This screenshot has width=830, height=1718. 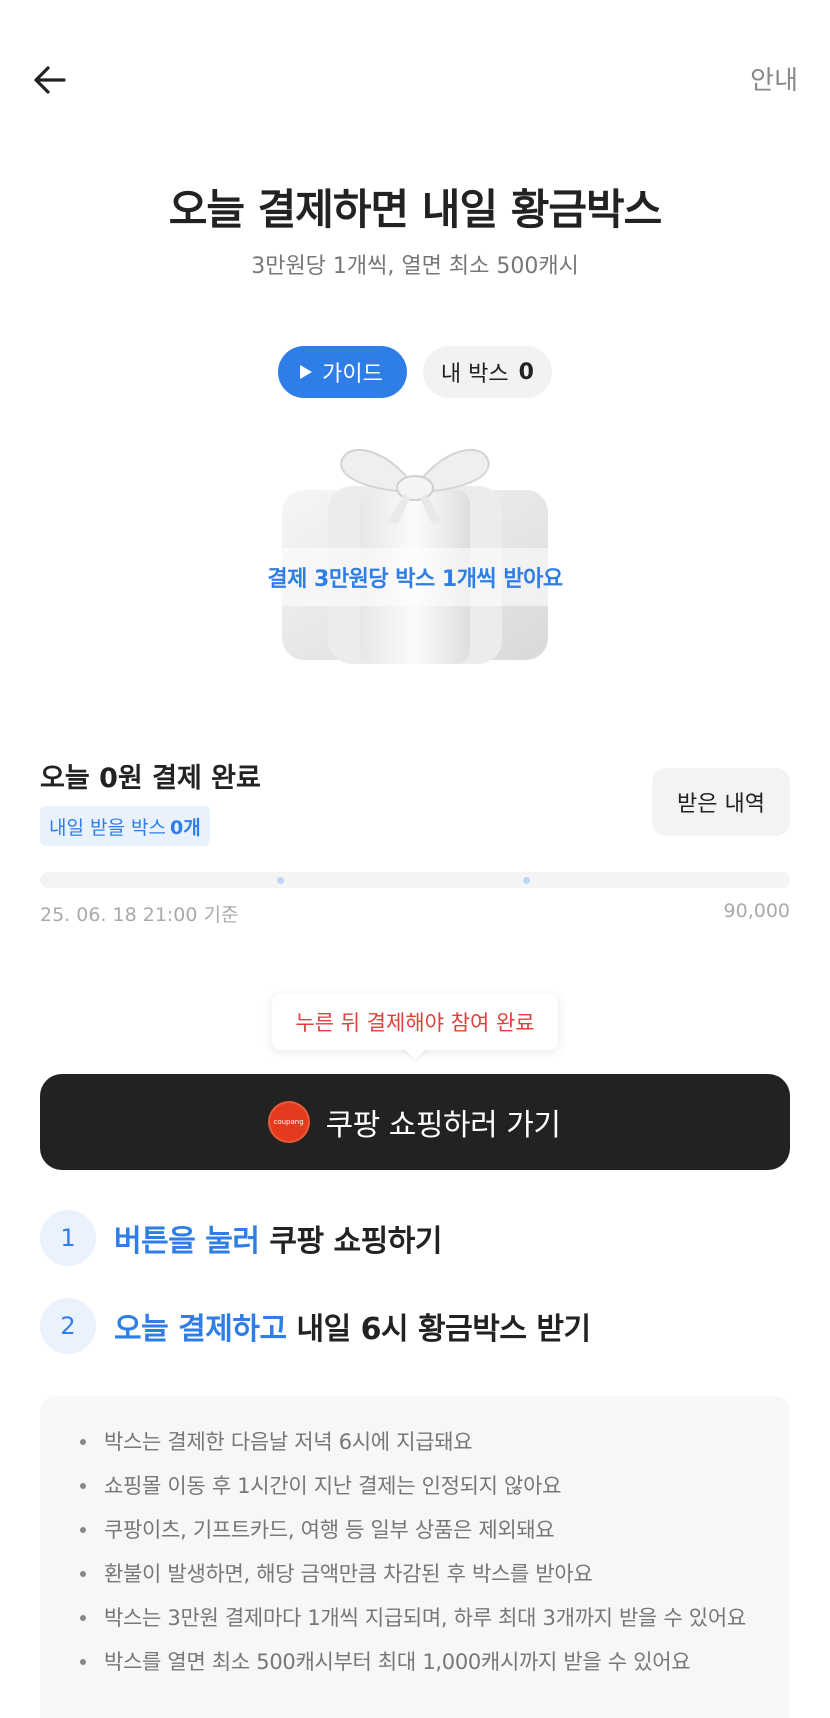 What do you see at coordinates (415, 577) in the screenshot?
I see `gift-caption: 결제 3만원당 박스 1개씩 받아요` at bounding box center [415, 577].